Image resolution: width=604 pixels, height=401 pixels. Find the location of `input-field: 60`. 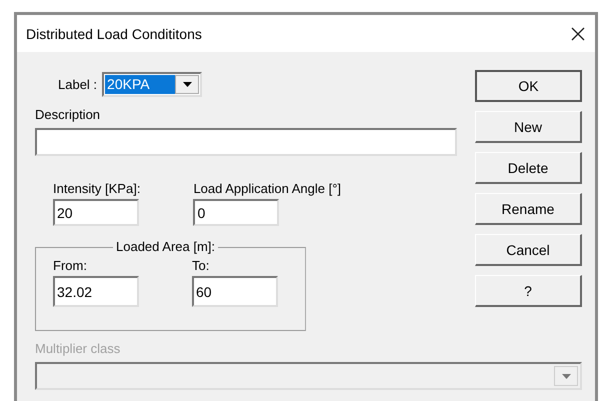

input-field: 60 is located at coordinates (235, 291).